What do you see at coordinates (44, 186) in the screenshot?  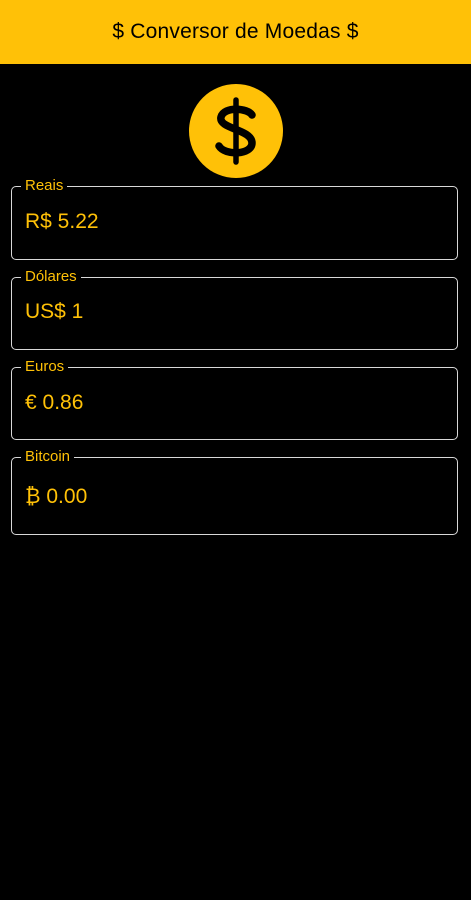 I see `reais-label: Reais` at bounding box center [44, 186].